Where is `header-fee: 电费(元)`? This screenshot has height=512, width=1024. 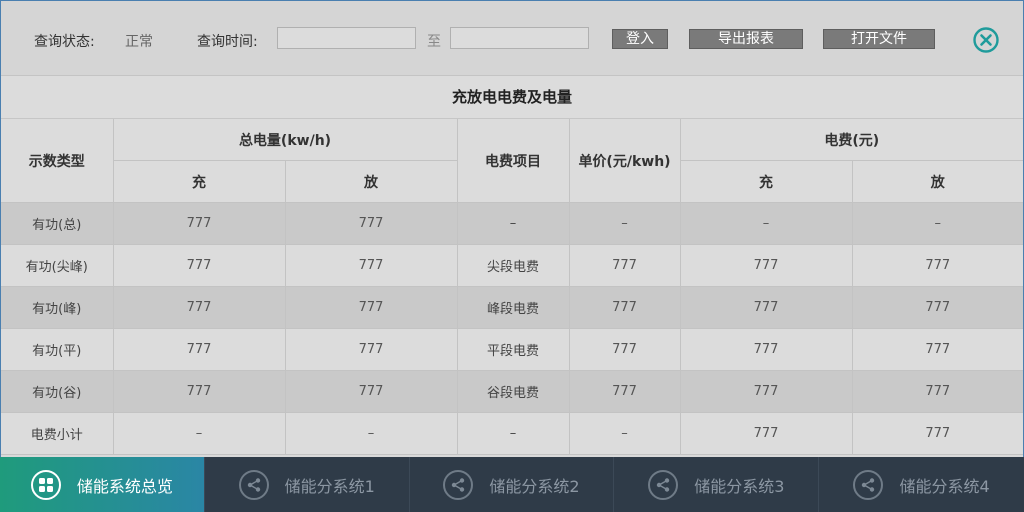
header-fee: 电费(元) is located at coordinates (852, 140).